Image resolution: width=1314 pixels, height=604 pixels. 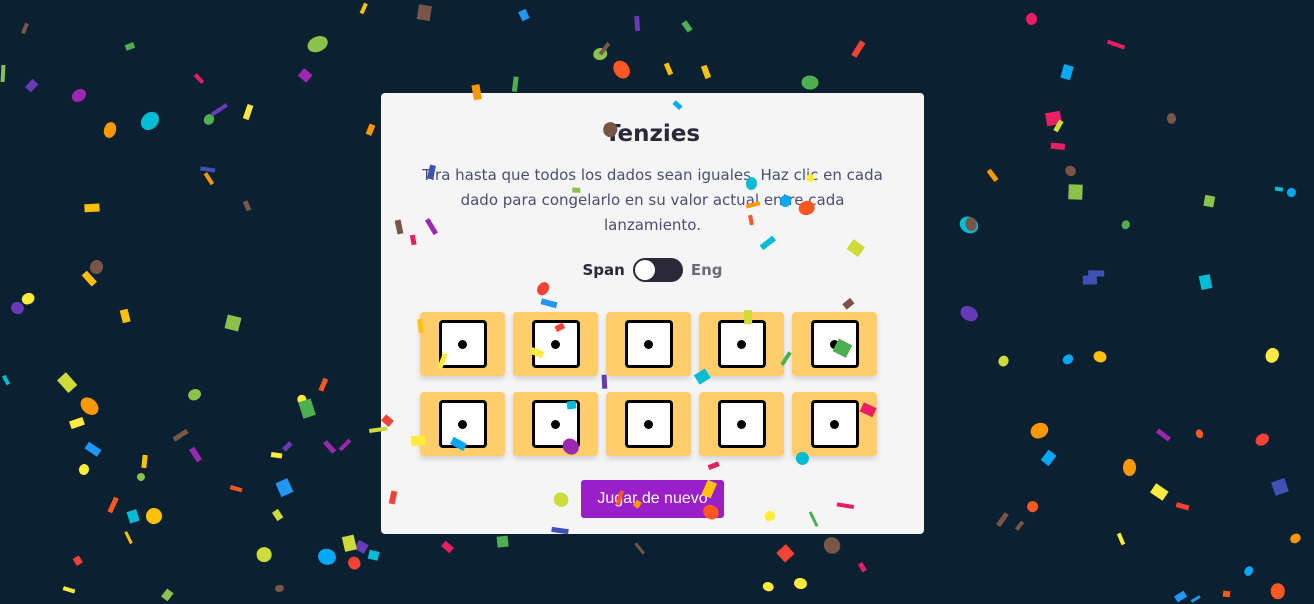 What do you see at coordinates (657, 270) in the screenshot?
I see `language-switch` at bounding box center [657, 270].